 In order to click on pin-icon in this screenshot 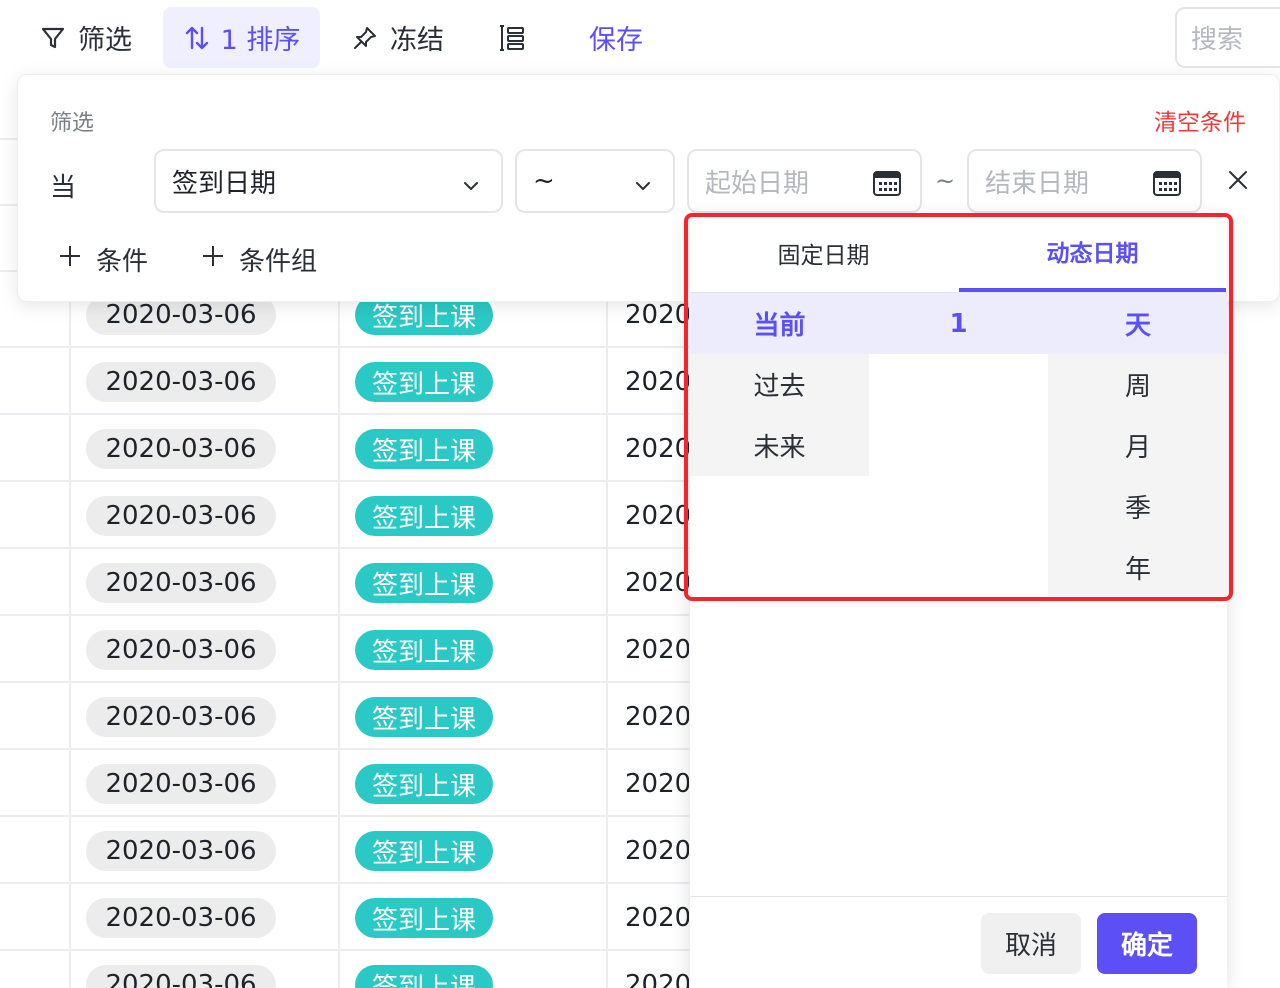, I will do `click(365, 38)`.